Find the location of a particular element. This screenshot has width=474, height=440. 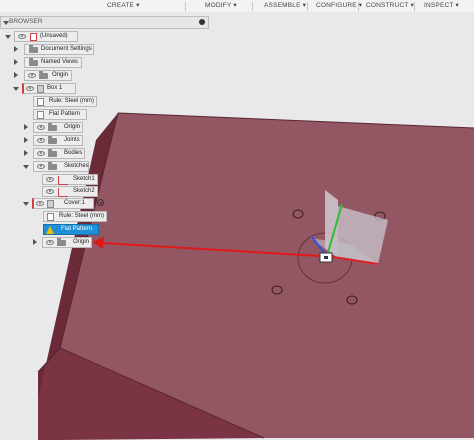

radio-target-icon is located at coordinates (100, 202).